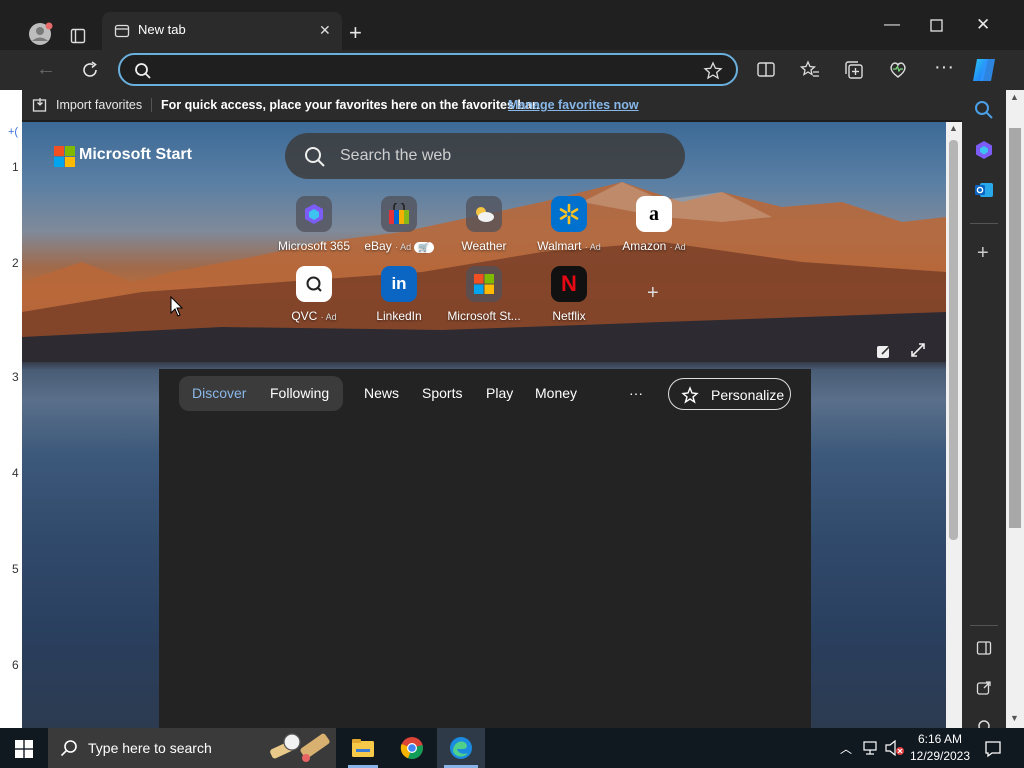  Describe the element at coordinates (424, 247) in the screenshot. I see `cart-icon: 🛒` at that location.